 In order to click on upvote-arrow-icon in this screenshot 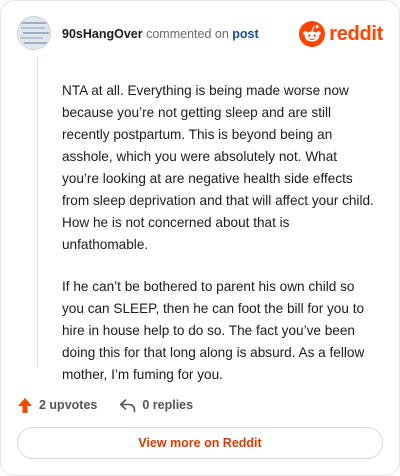, I will do `click(25, 405)`.